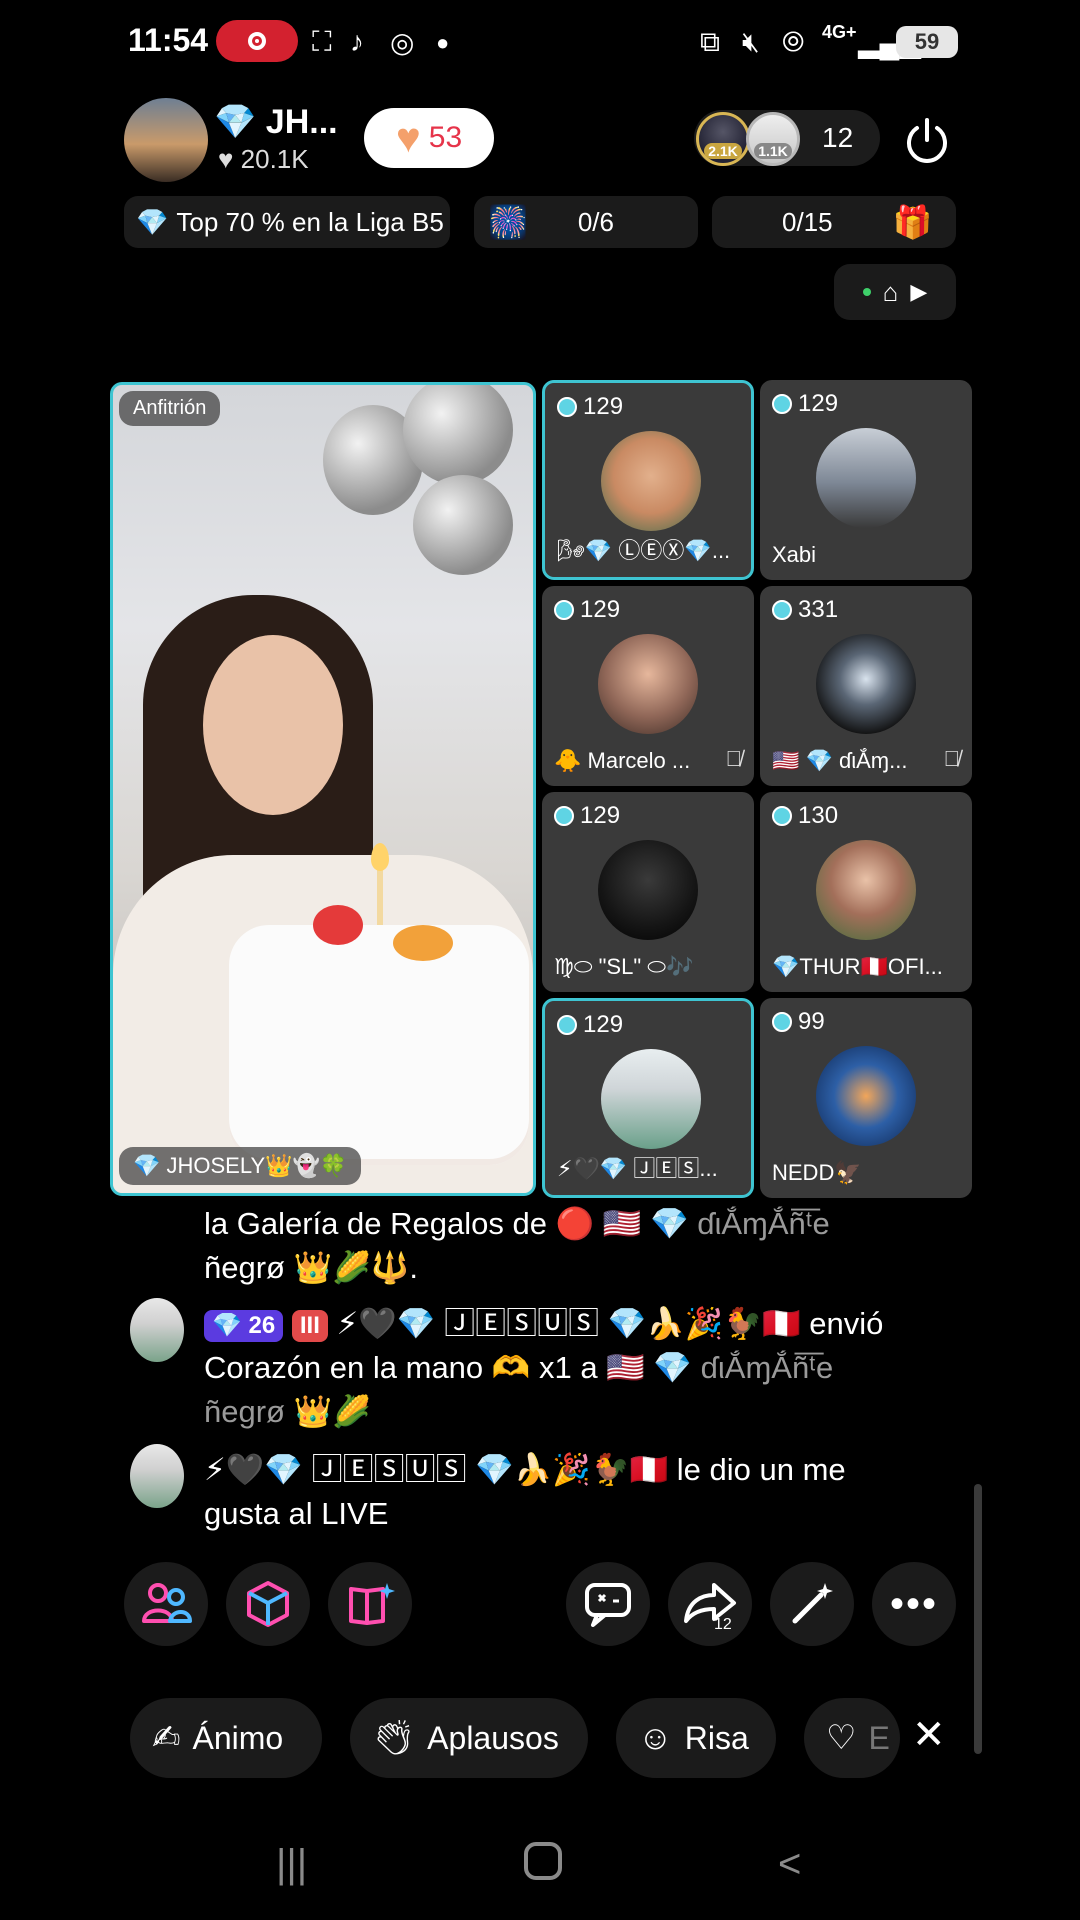 Image resolution: width=1080 pixels, height=1920 pixels. What do you see at coordinates (716, 1737) in the screenshot?
I see `reaction-label: Risa` at bounding box center [716, 1737].